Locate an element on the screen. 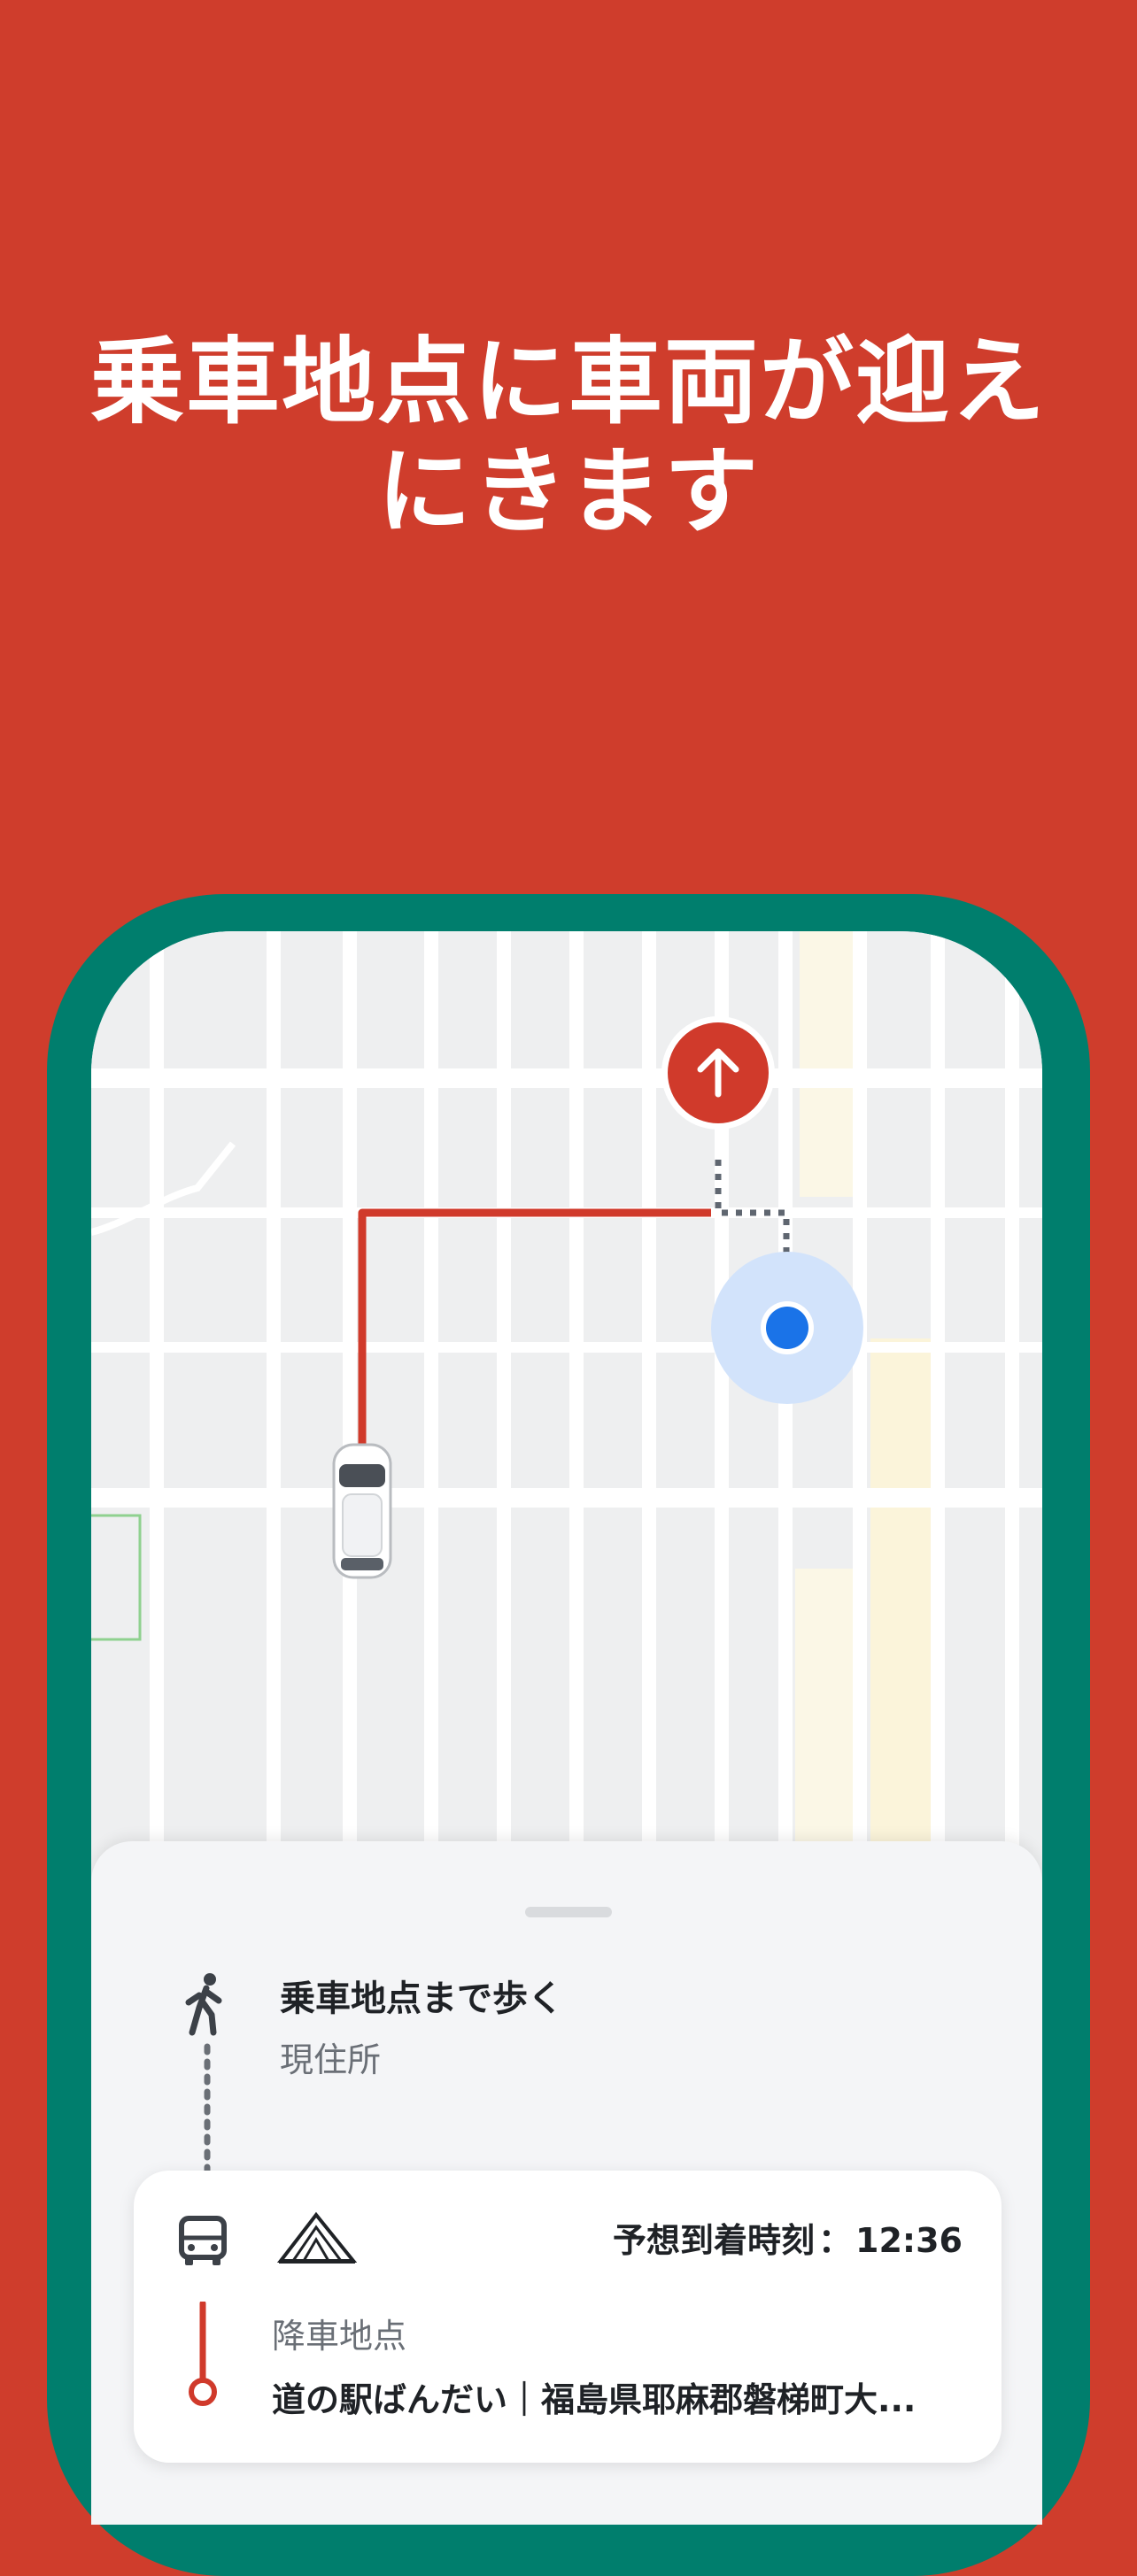 Image resolution: width=1137 pixels, height=2576 pixels. car-icon is located at coordinates (362, 1511).